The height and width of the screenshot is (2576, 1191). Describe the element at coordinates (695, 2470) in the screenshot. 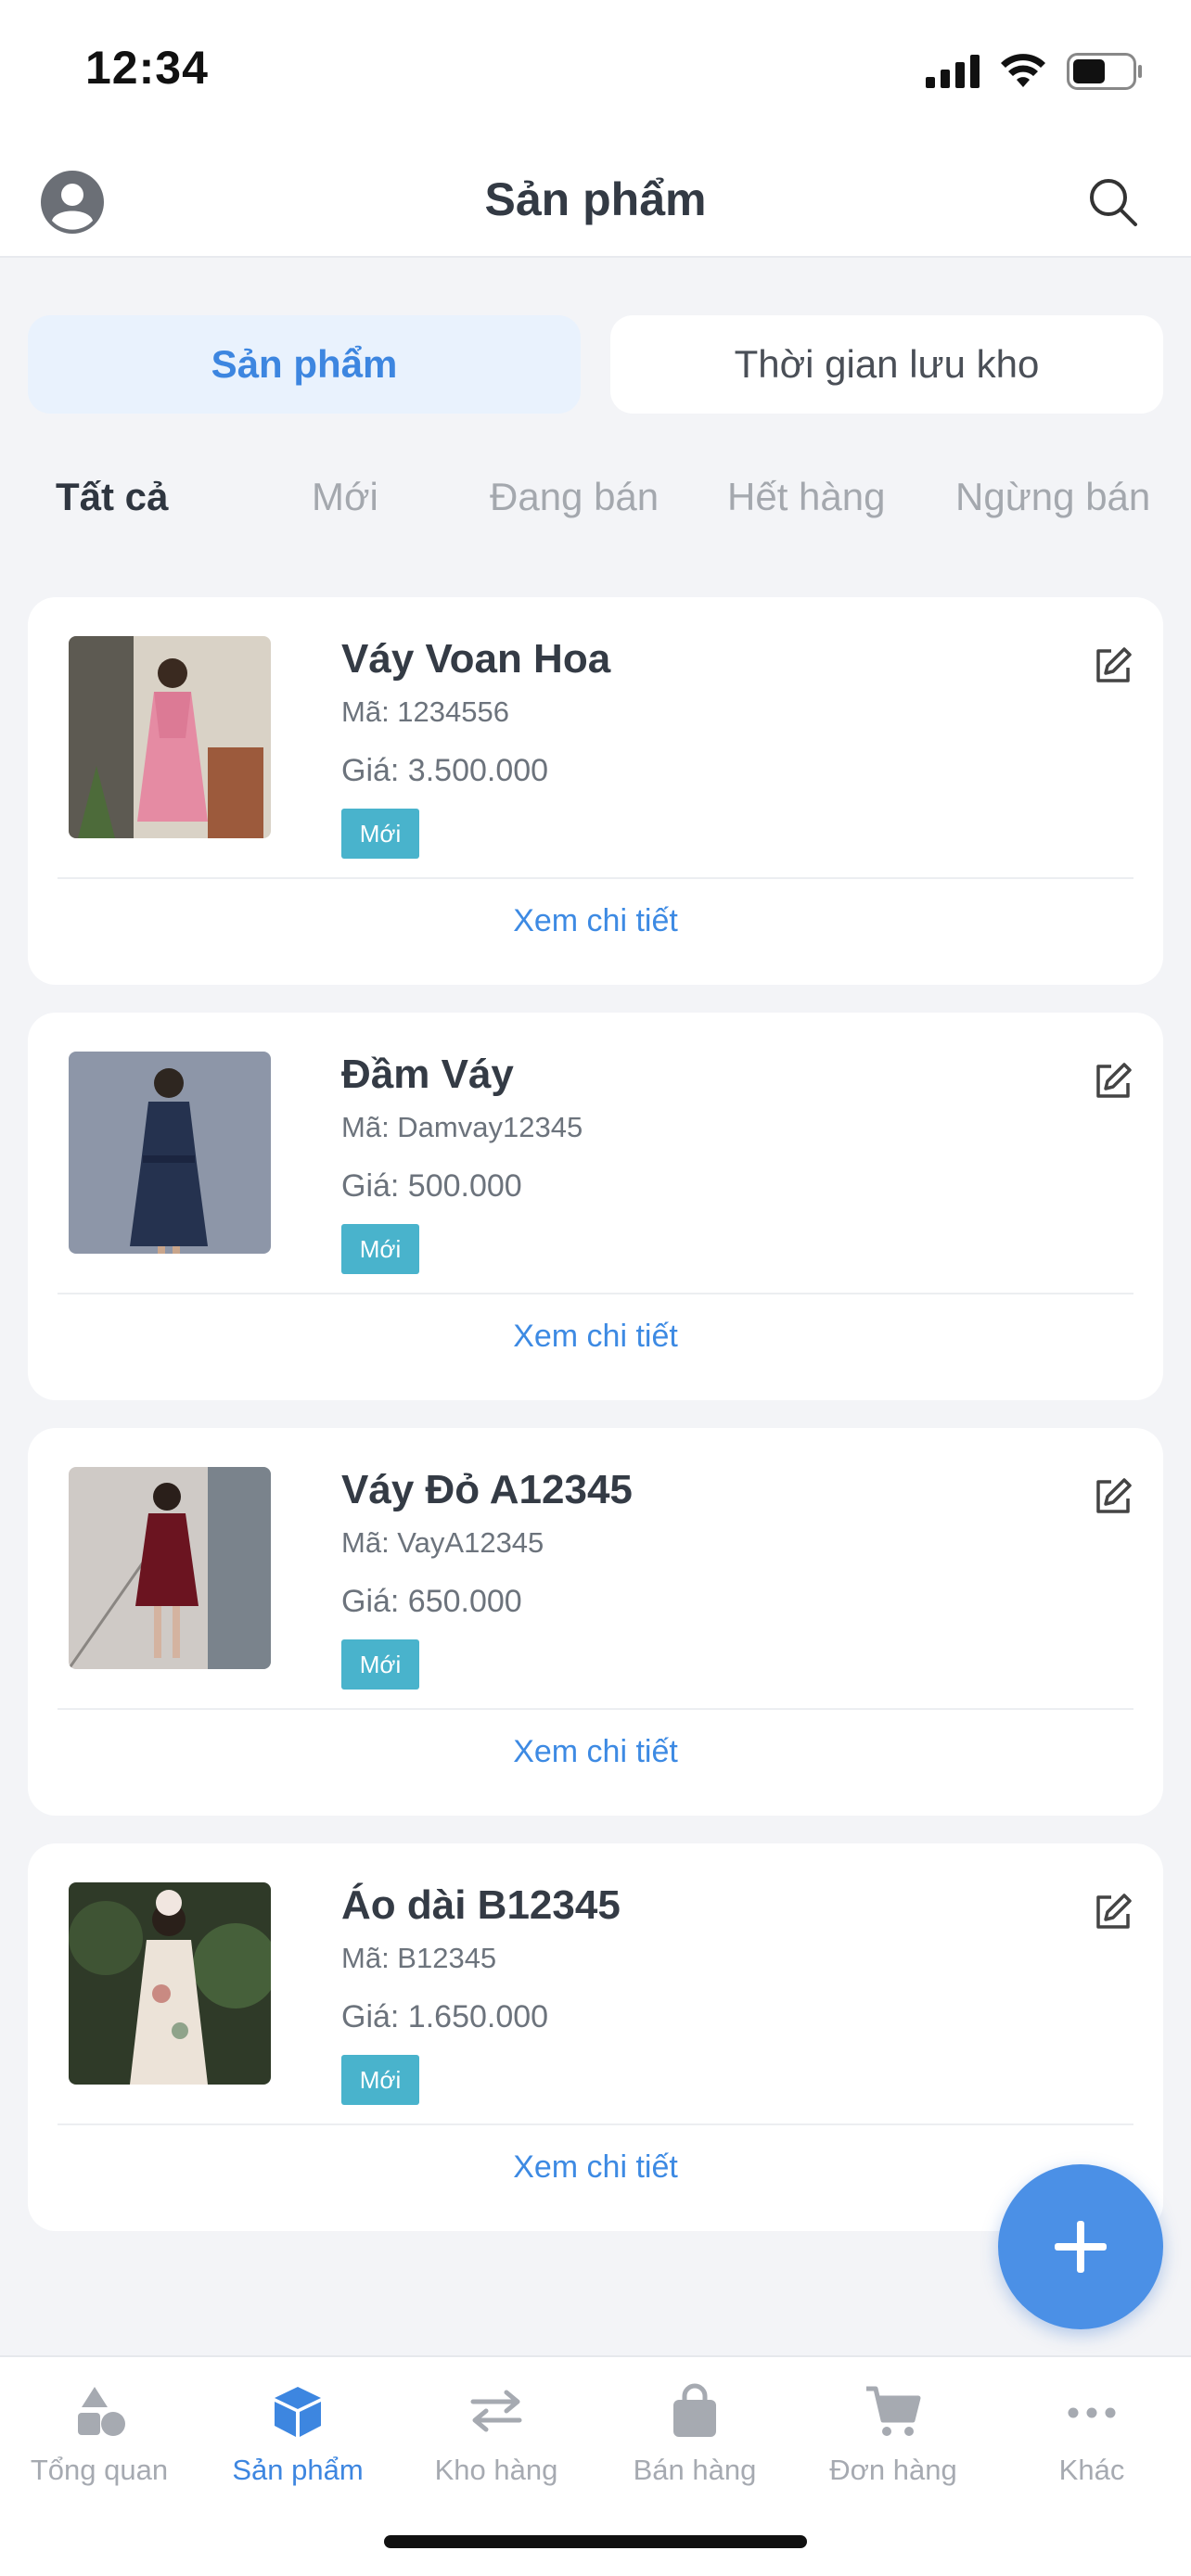

I see `nav-label: Bán hàng` at that location.